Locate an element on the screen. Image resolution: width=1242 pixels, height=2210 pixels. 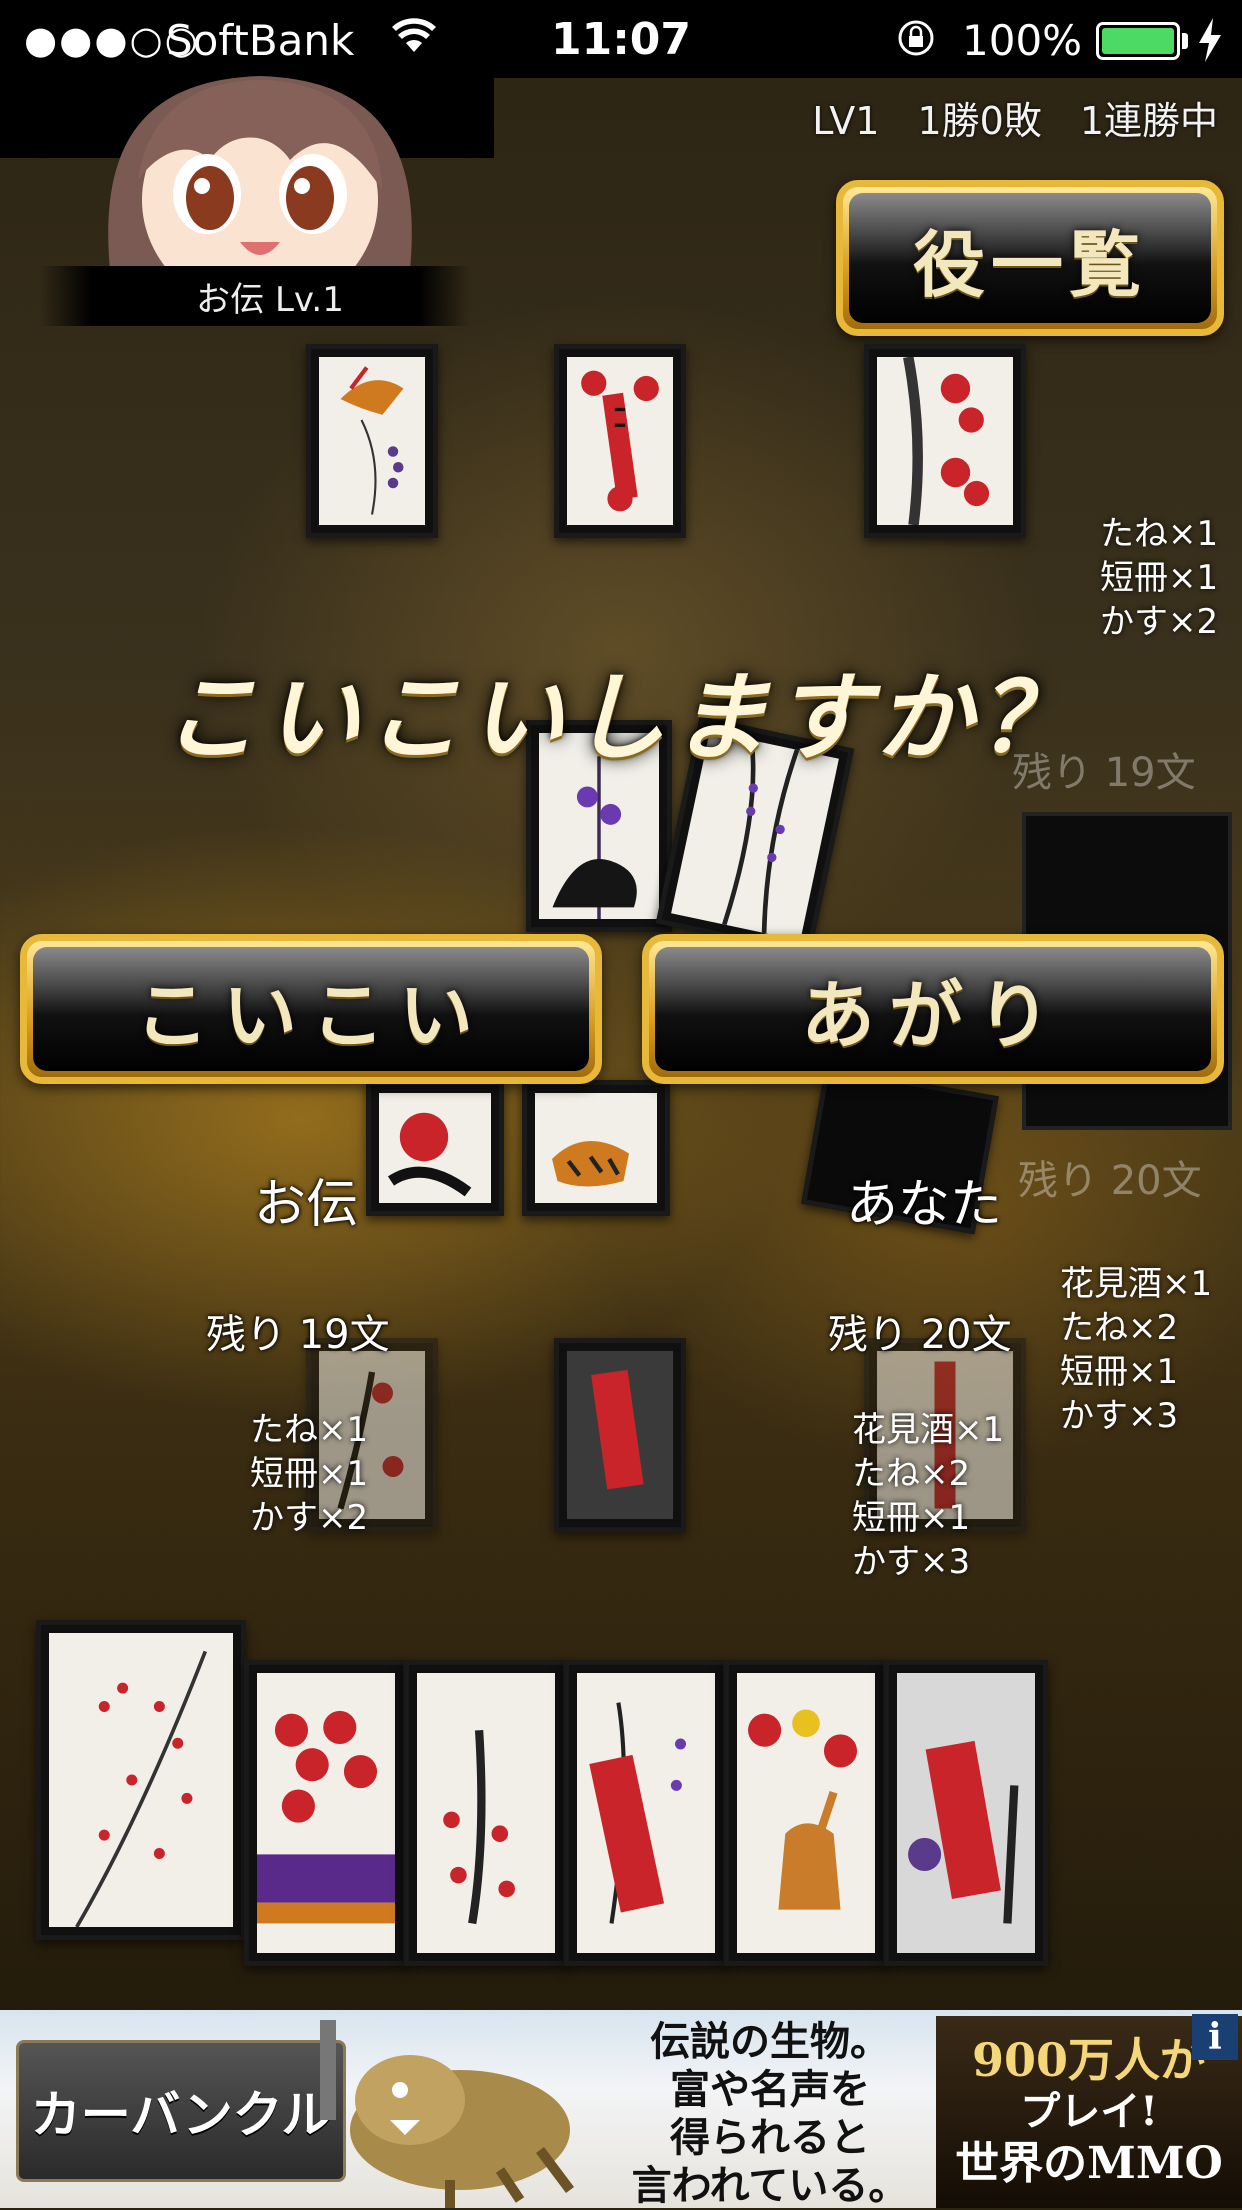
opponent-label: お伝 is located at coordinates (306, 1205).